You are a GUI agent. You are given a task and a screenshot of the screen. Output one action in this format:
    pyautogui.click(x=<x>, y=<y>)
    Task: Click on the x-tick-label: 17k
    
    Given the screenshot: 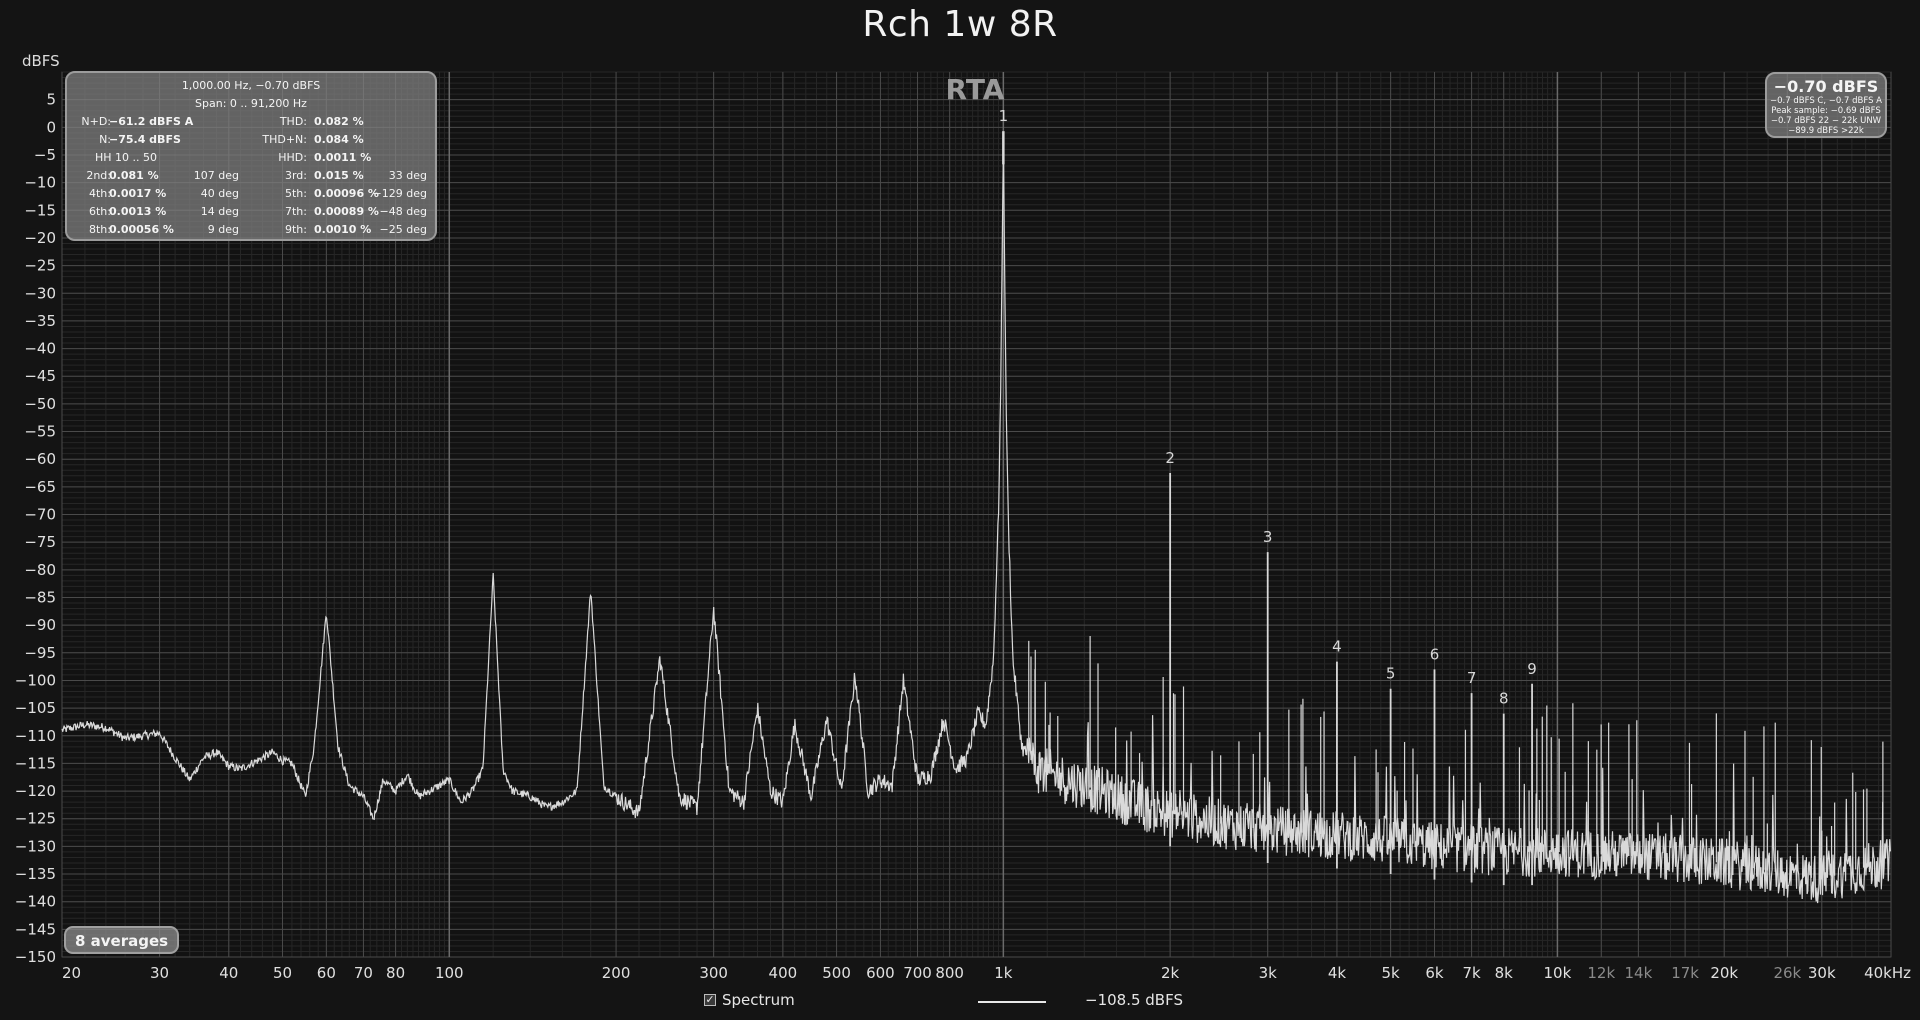 What is the action you would take?
    pyautogui.click(x=1685, y=973)
    